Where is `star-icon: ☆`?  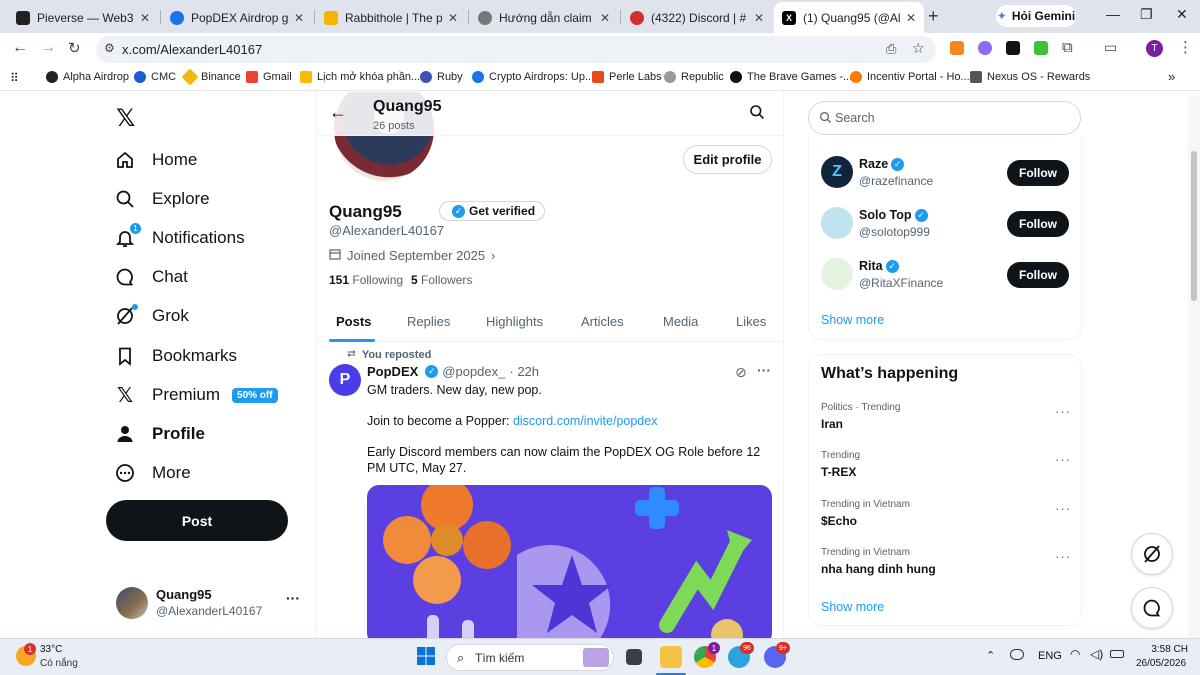 star-icon: ☆ is located at coordinates (918, 48).